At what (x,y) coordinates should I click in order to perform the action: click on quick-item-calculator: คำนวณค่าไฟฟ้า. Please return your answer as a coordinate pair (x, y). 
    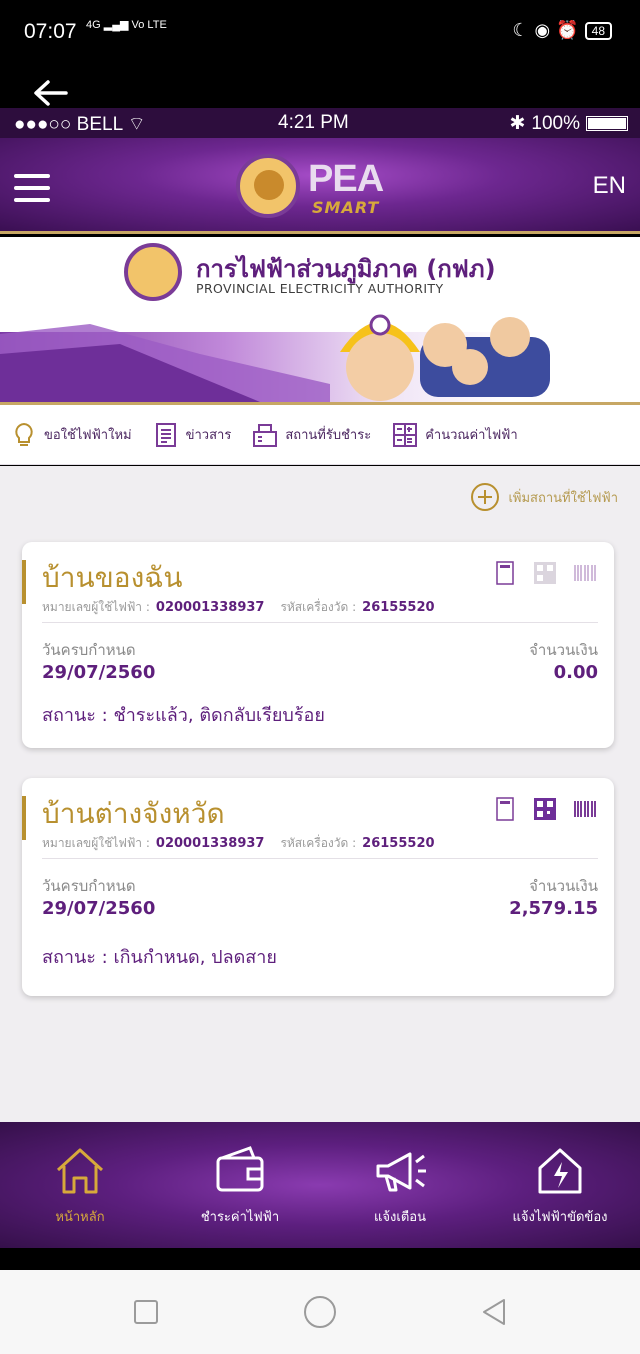
    Looking at the image, I should click on (454, 435).